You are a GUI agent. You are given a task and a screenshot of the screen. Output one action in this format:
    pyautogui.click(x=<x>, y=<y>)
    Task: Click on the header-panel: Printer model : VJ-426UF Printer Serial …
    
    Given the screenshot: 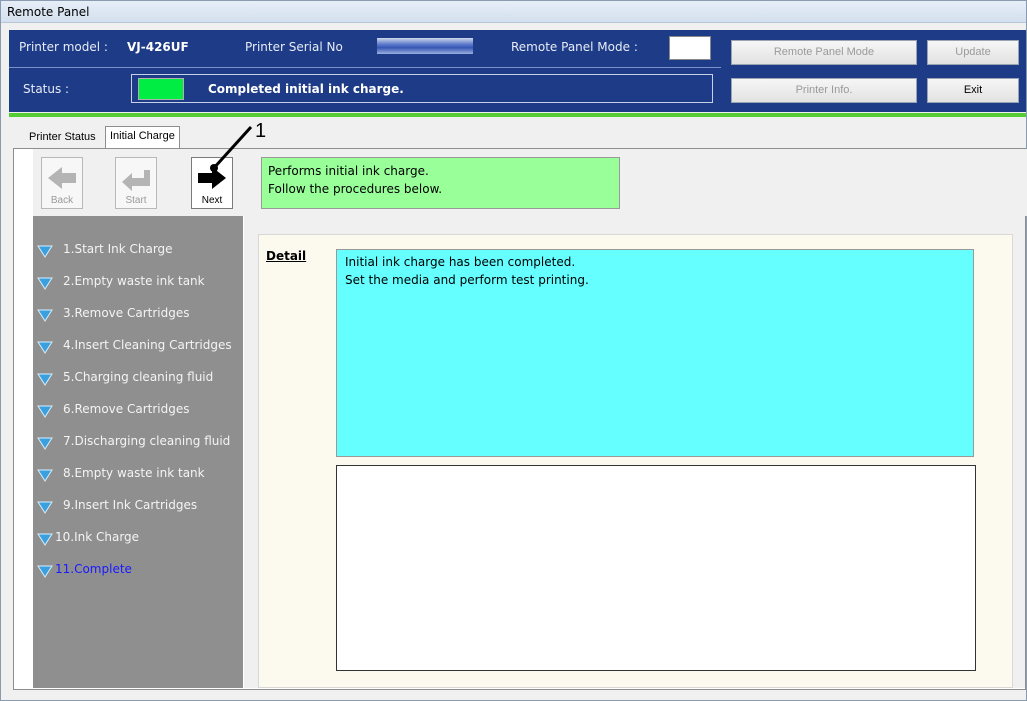 What is the action you would take?
    pyautogui.click(x=517, y=71)
    